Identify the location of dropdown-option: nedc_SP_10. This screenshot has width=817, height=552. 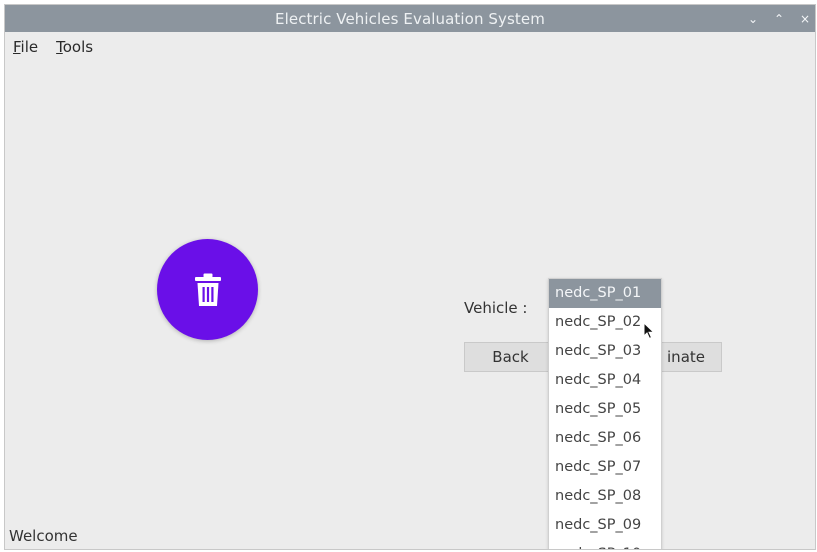
(605, 544).